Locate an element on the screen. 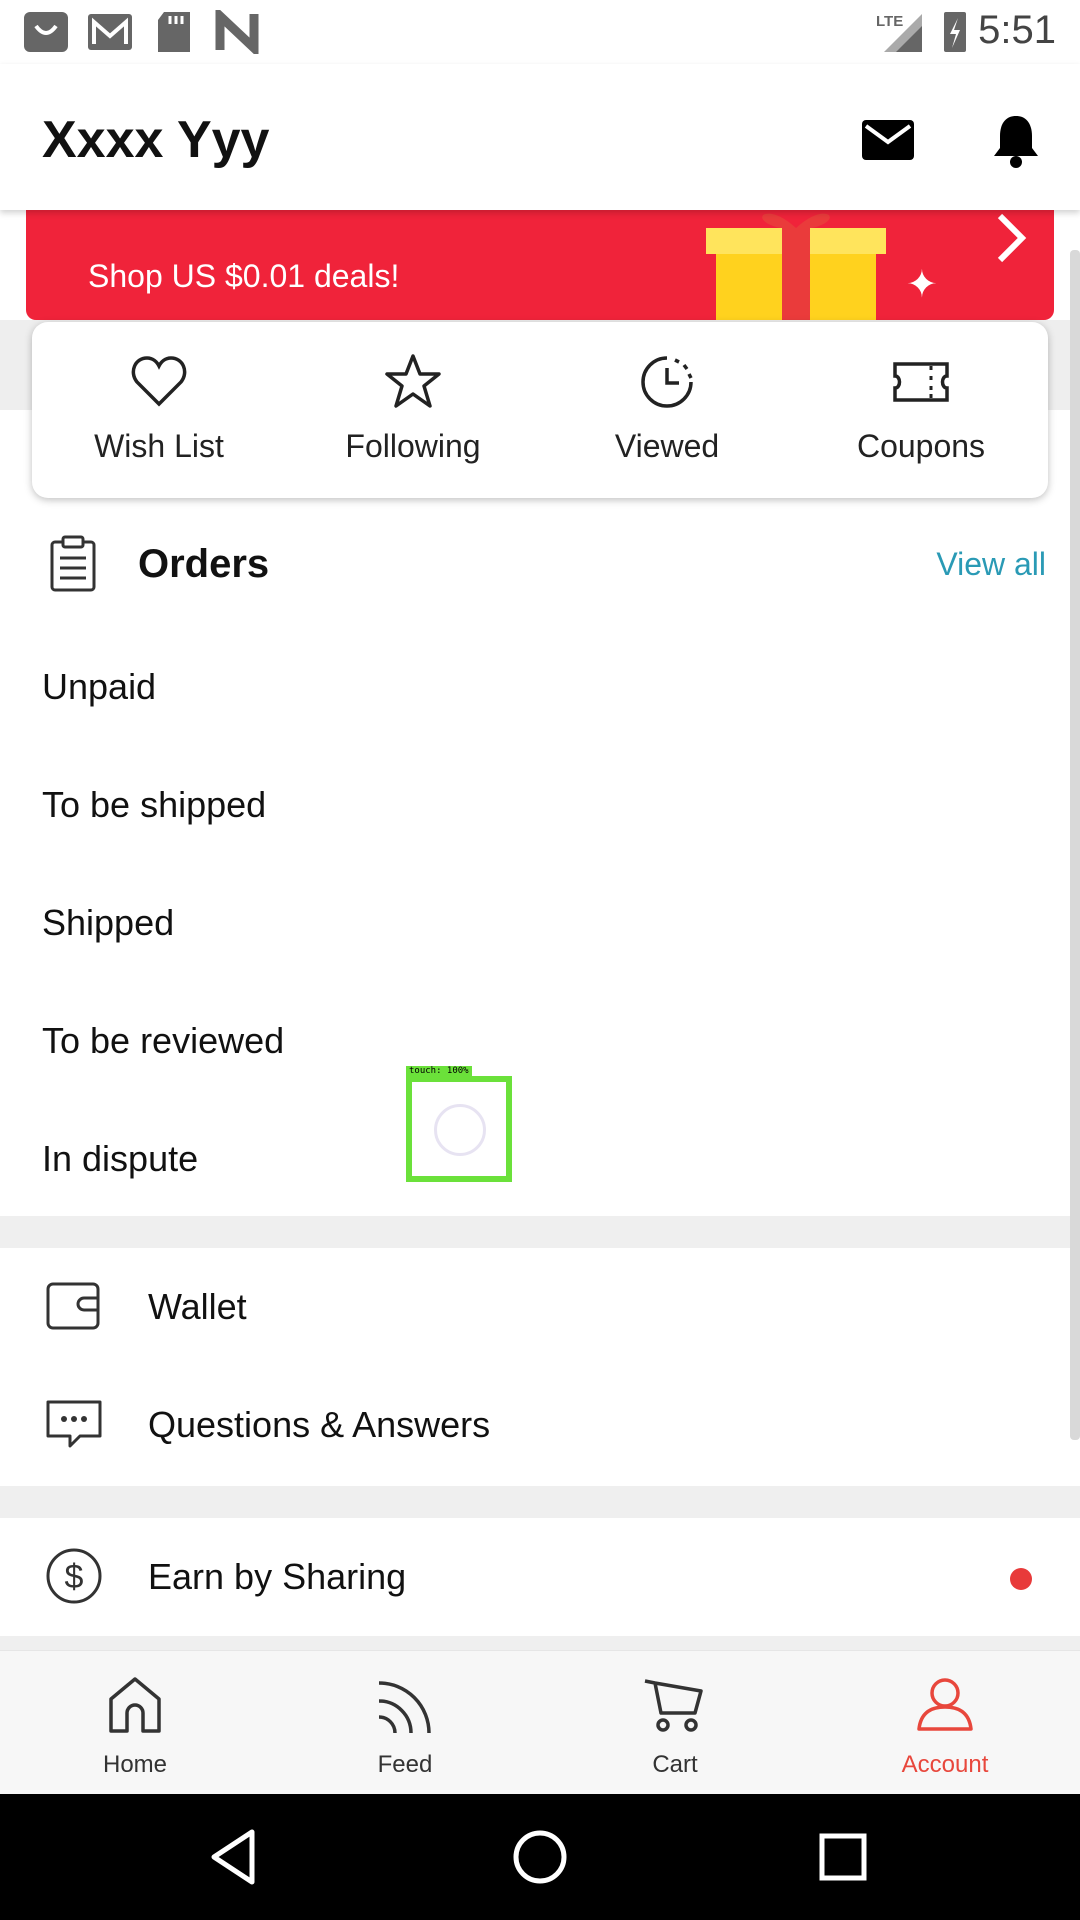  nav-label: Home is located at coordinates (135, 1764).